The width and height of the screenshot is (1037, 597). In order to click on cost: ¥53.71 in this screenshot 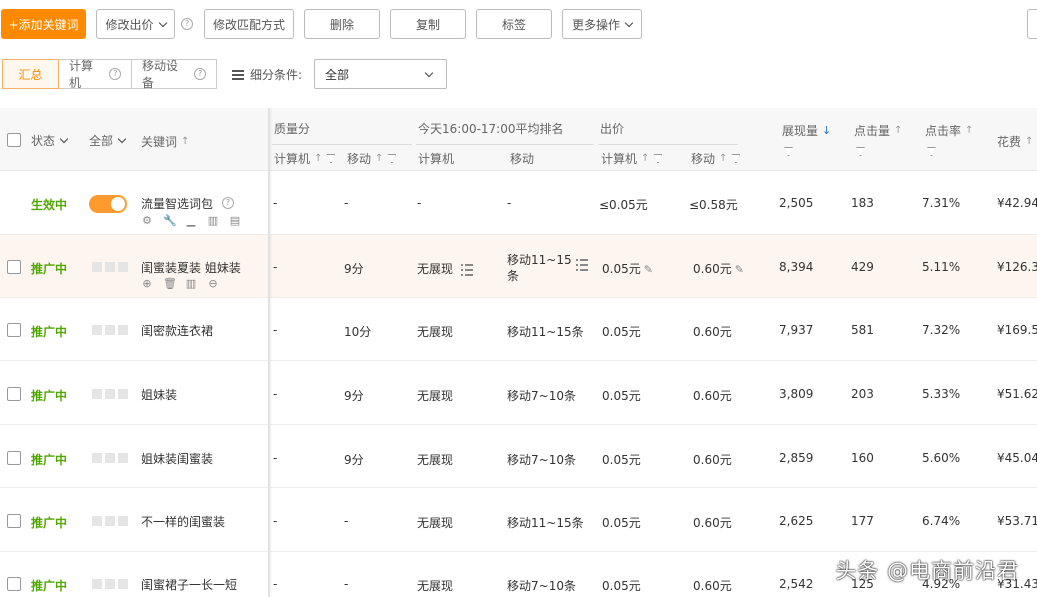, I will do `click(1017, 521)`.